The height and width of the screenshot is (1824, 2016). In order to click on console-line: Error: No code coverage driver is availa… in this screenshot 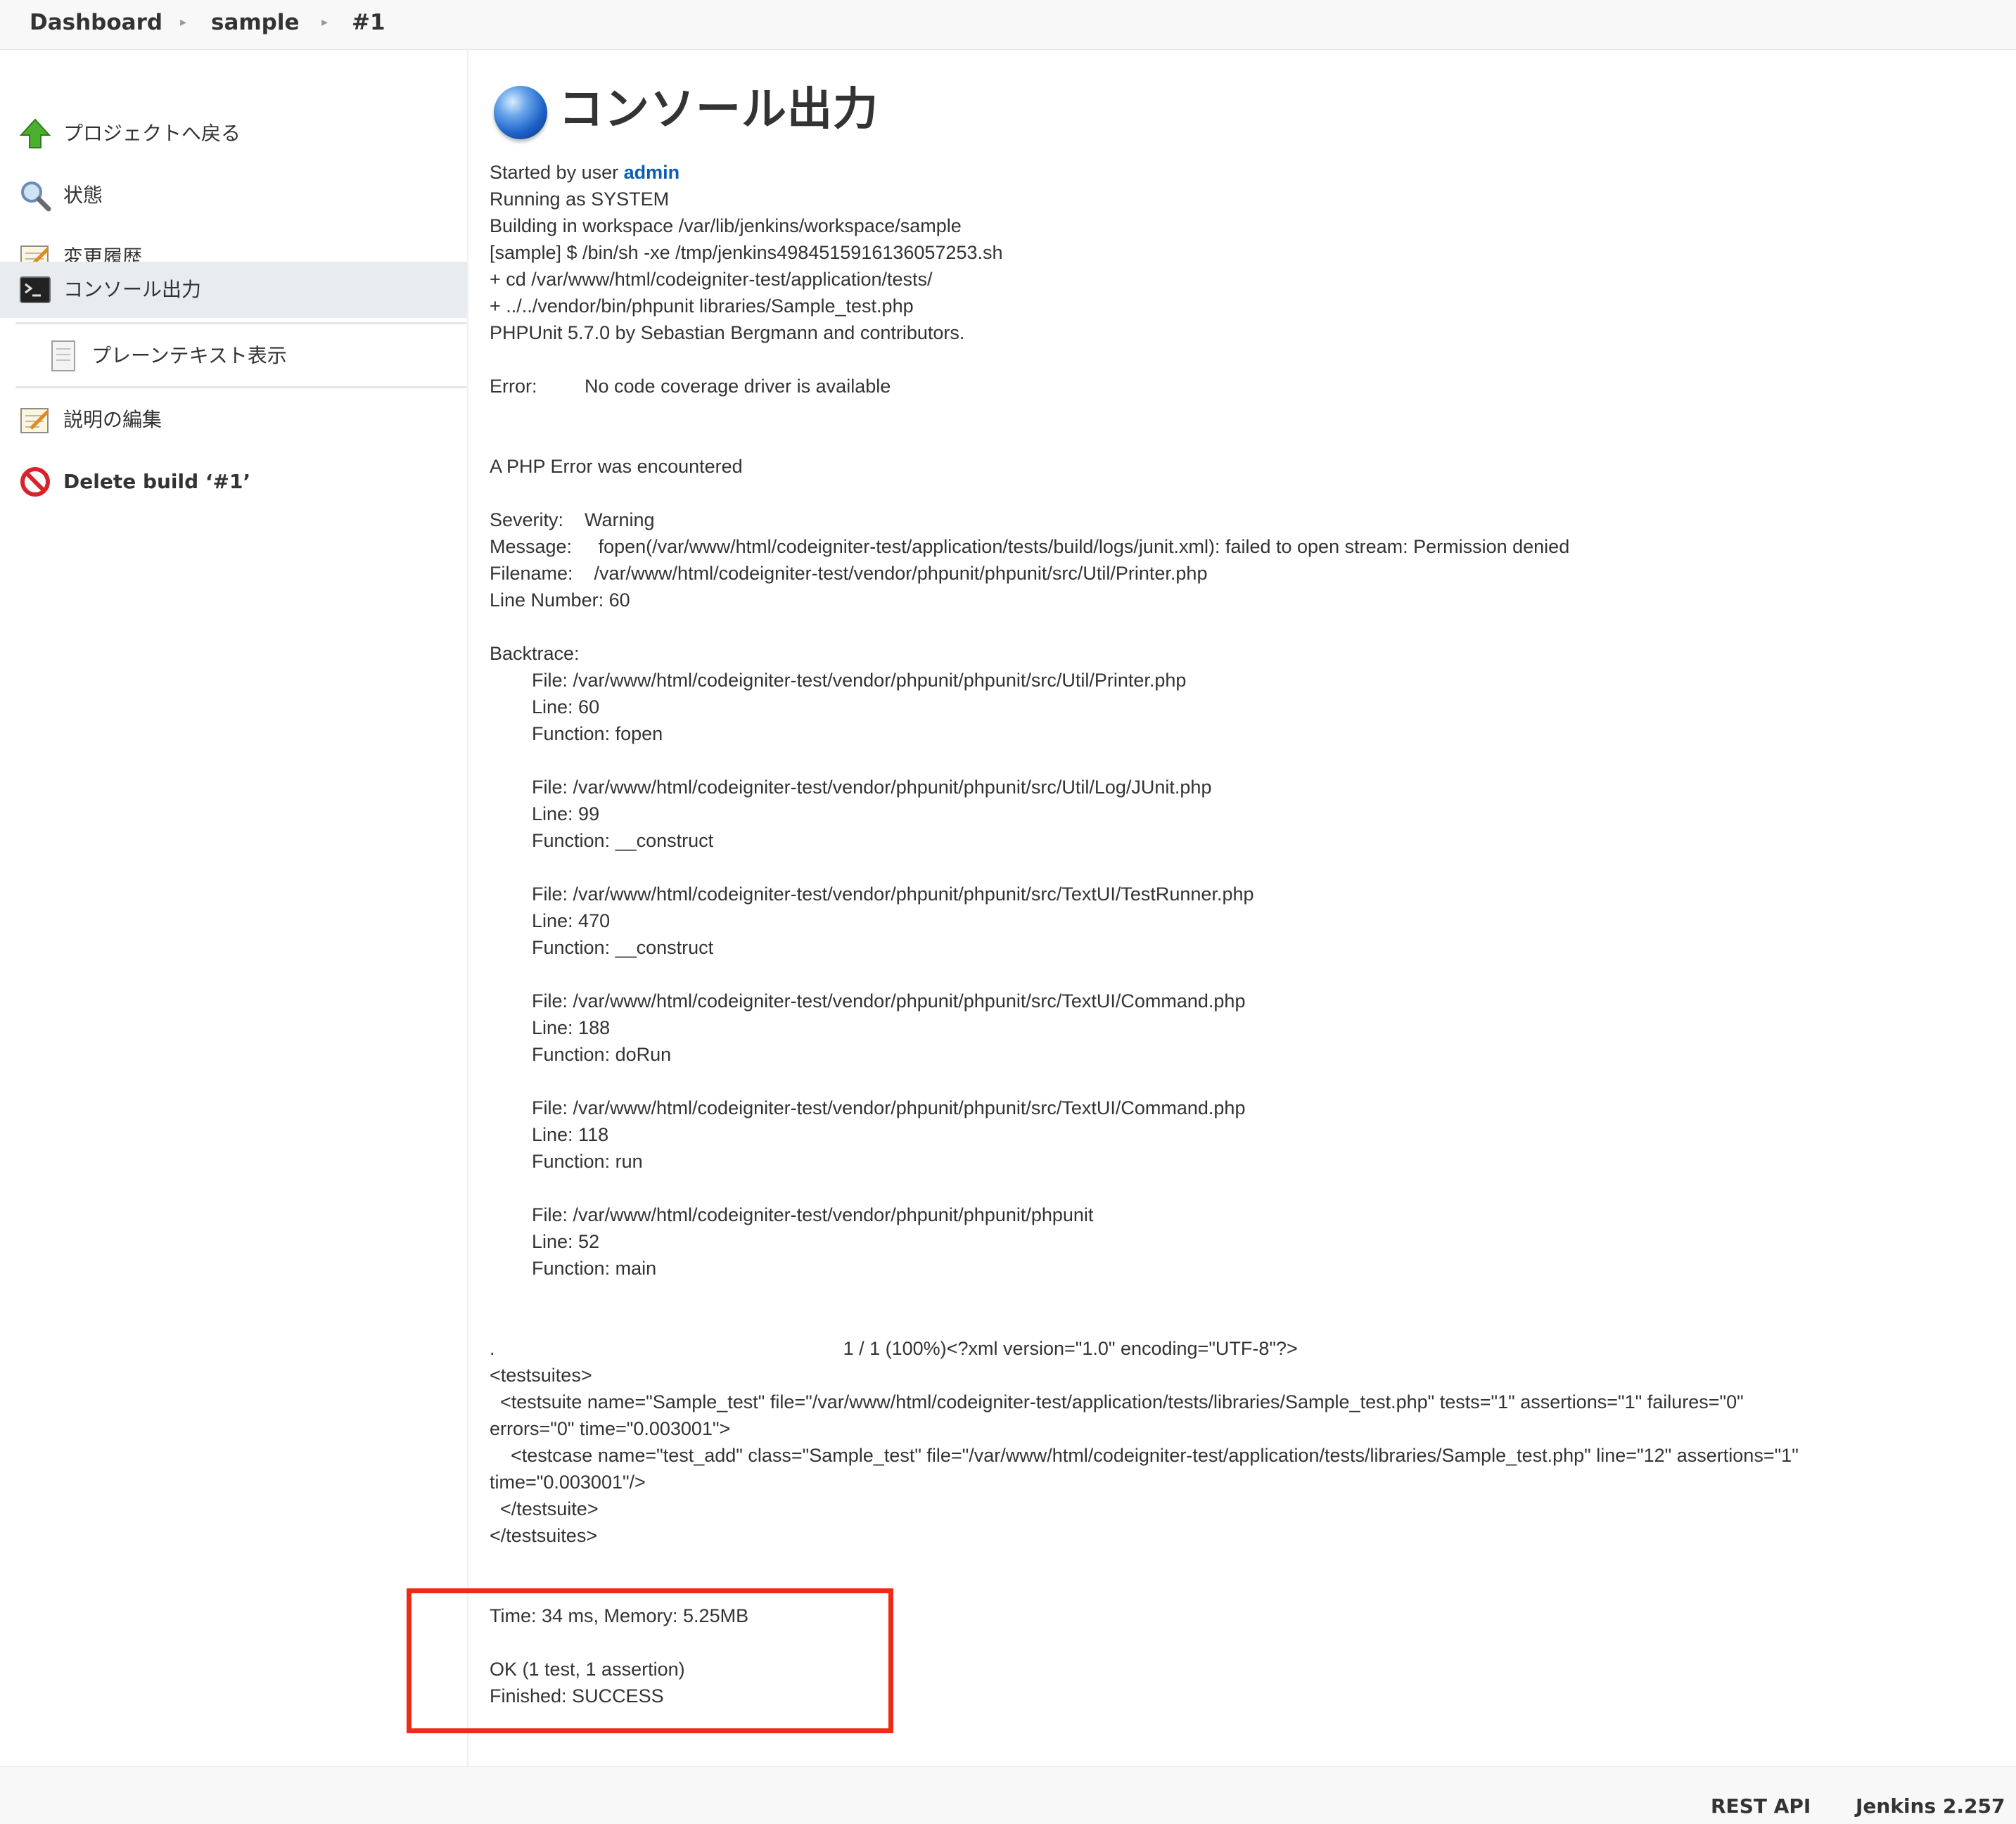, I will do `click(690, 386)`.